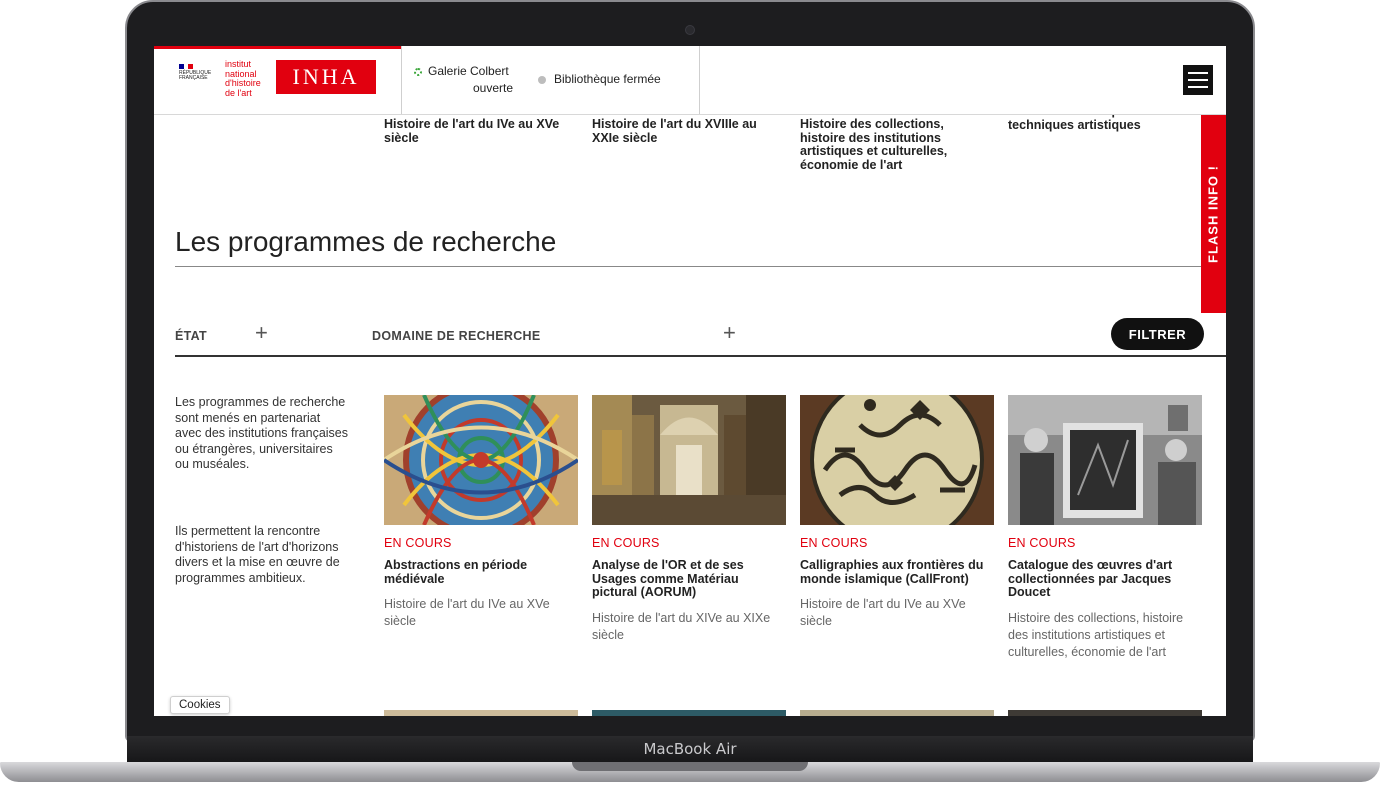 Image resolution: width=1380 pixels, height=793 pixels. Describe the element at coordinates (366, 241) in the screenshot. I see `section-title: Les programmes de recherche` at that location.